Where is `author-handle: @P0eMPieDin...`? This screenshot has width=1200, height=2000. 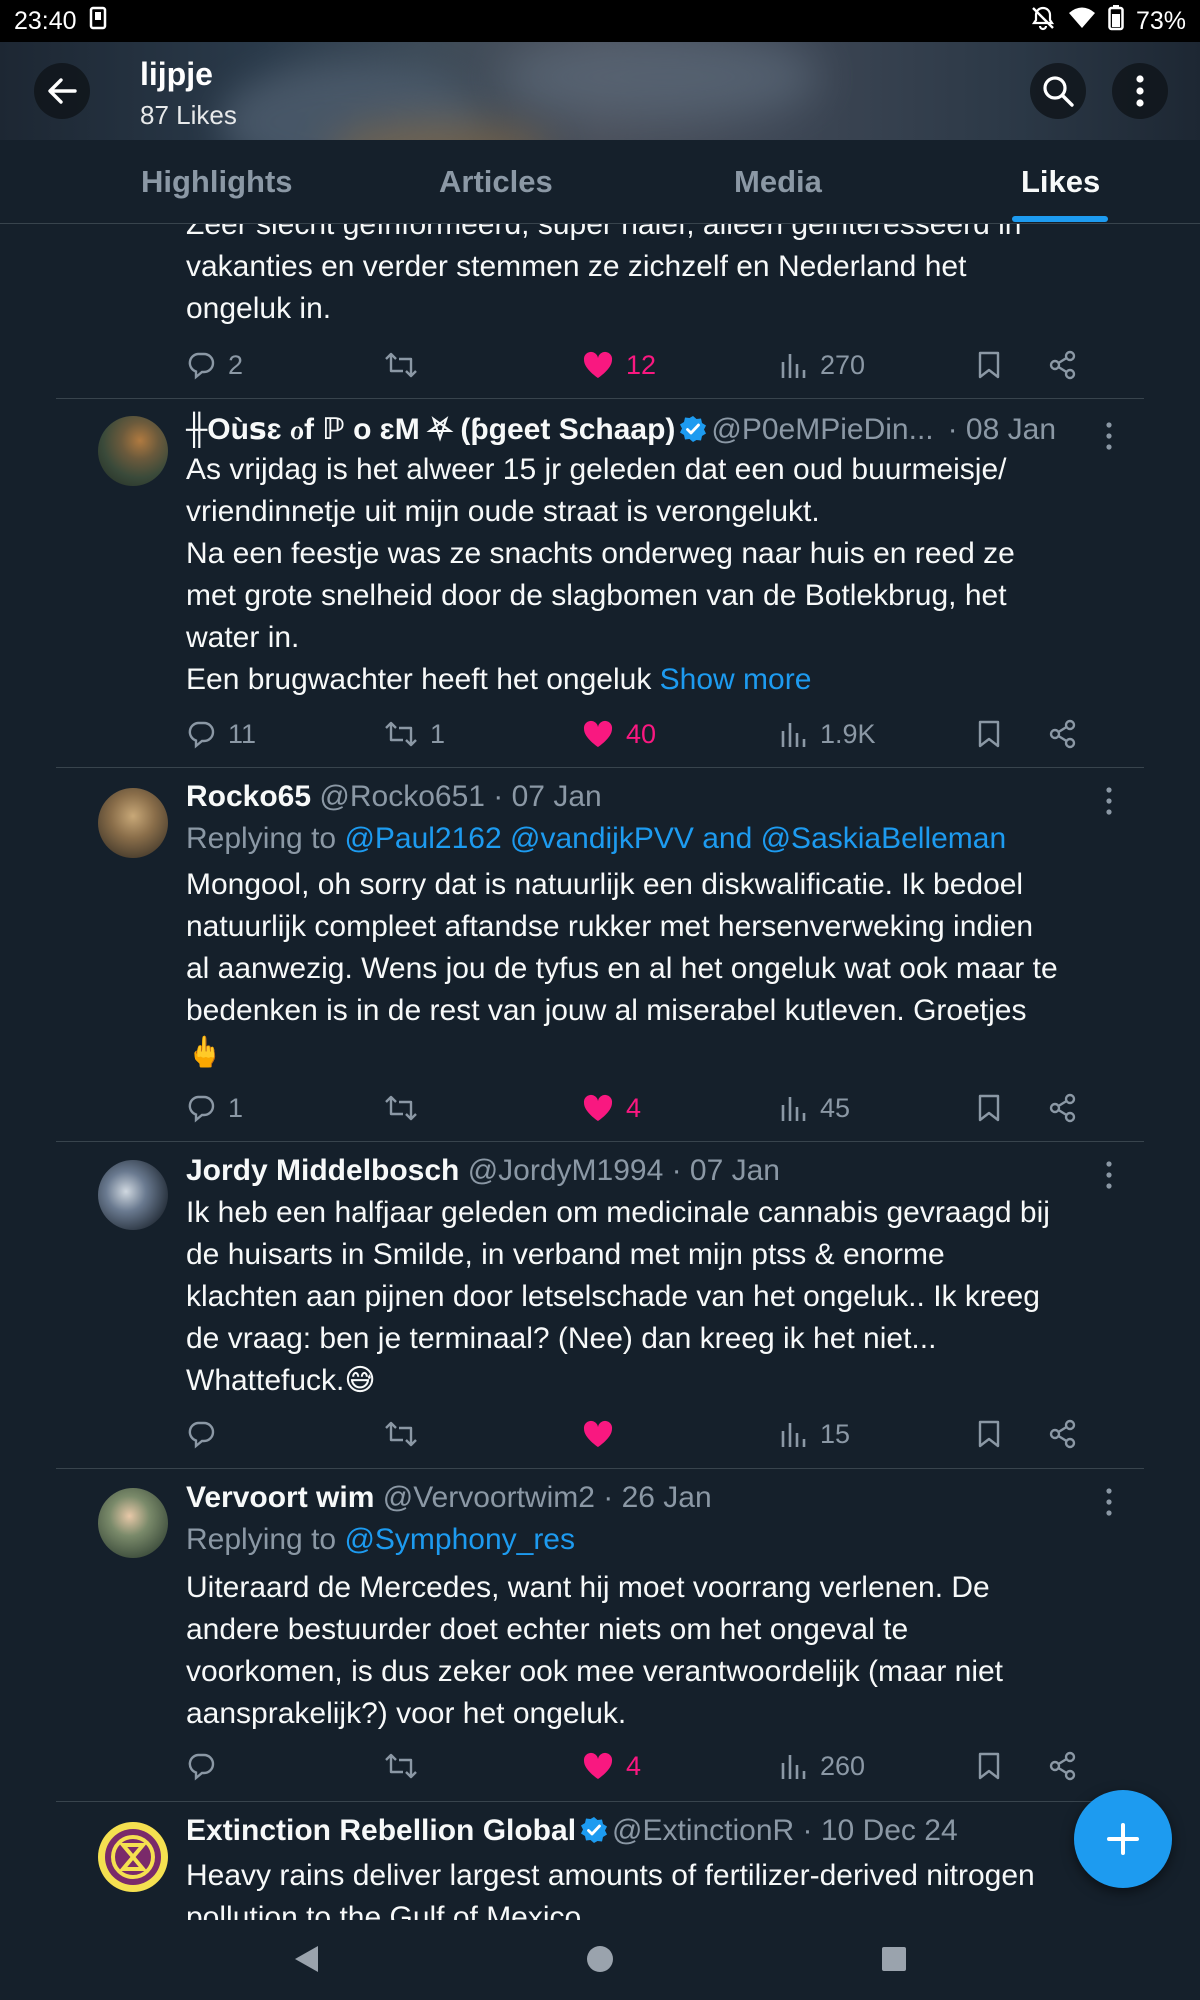
author-handle: @P0eMPieDin... is located at coordinates (822, 429).